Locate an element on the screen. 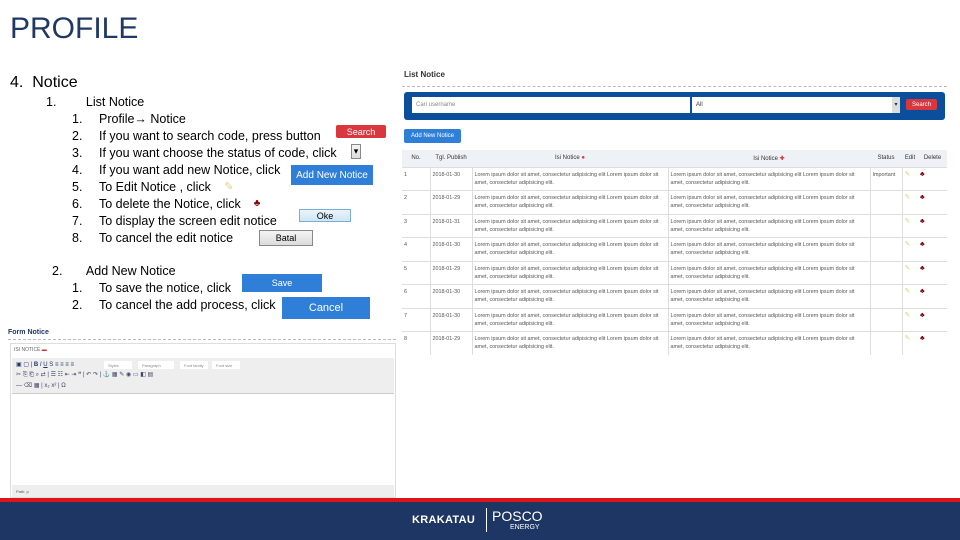  column-header: No. is located at coordinates (416, 158).